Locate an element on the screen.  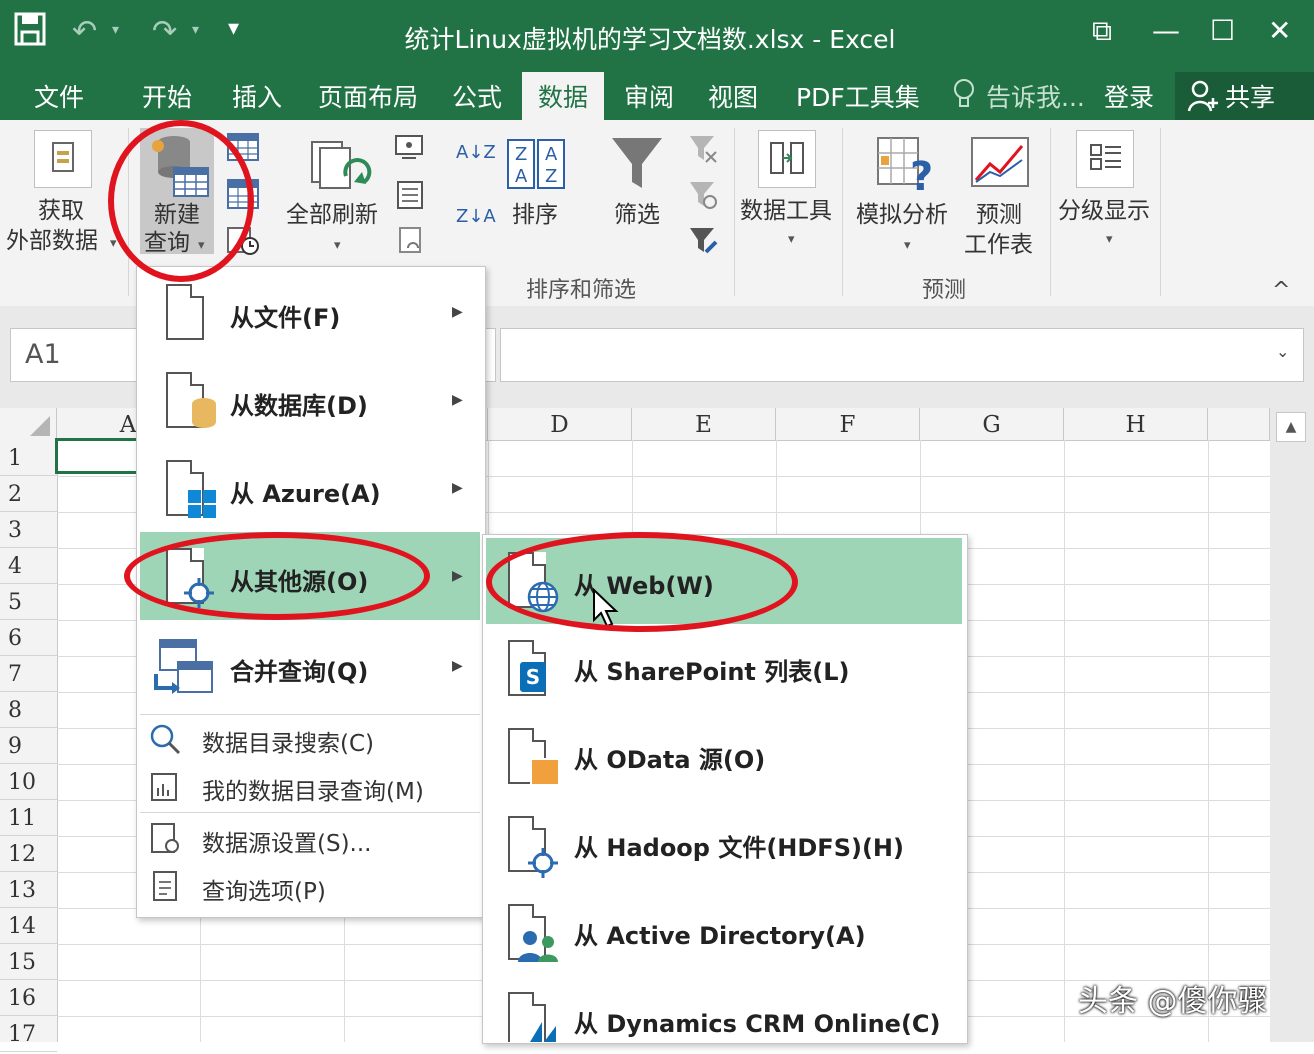
column-header-g: G is located at coordinates (992, 424).